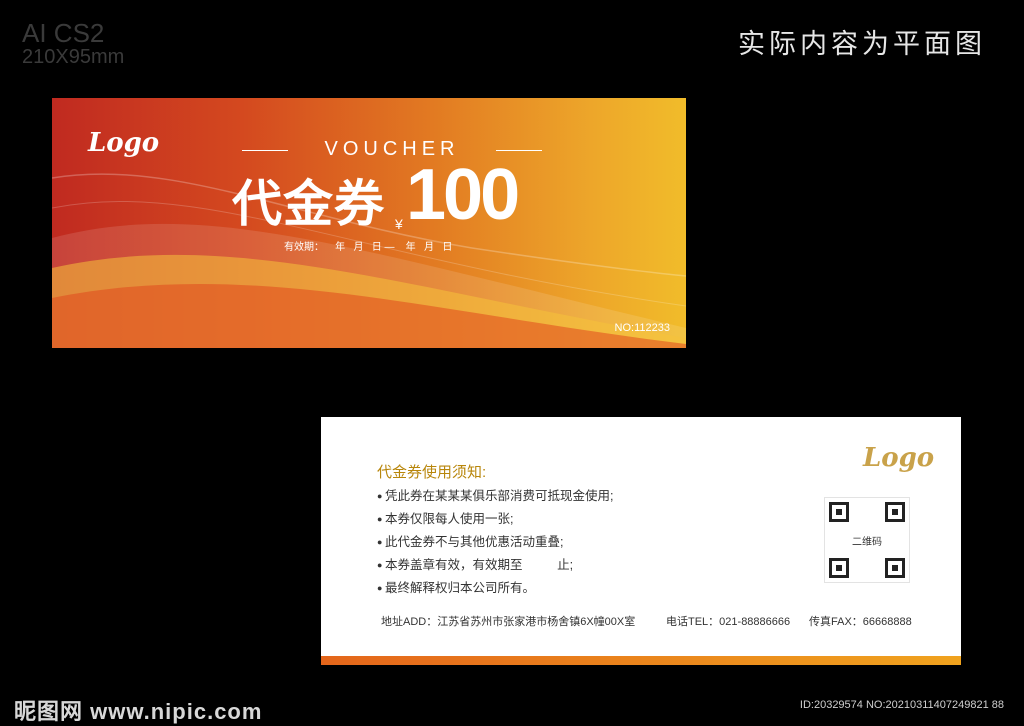 This screenshot has height=726, width=1024. I want to click on rule-item: 此代金券不与其他优惠活动重叠;, so click(495, 542).